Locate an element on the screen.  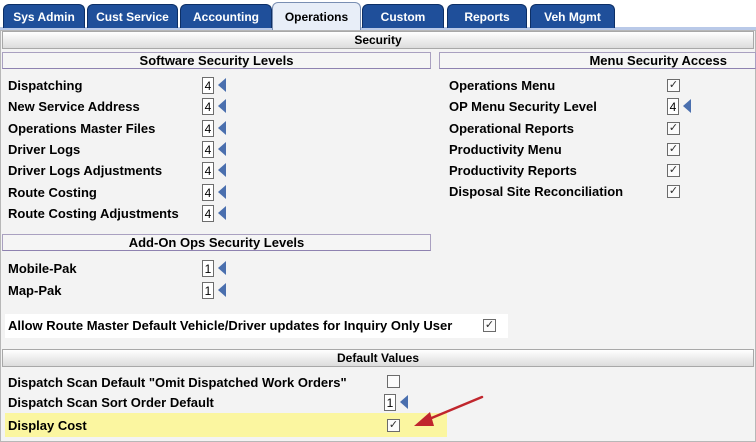
menu-label-operational-reports: Operational Reports is located at coordinates (511, 128).